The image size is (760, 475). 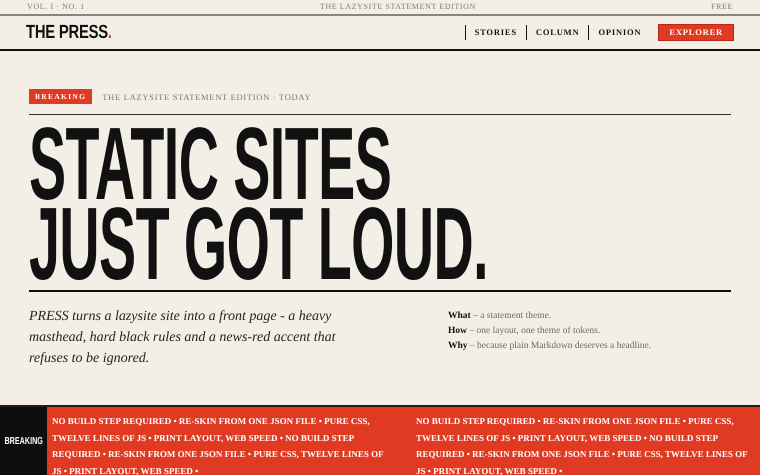 I want to click on lede-paragraph: PRESS turns a lazysite site into a front page - a heavy masthead, hard black rules and a news-red accent that refuses to be ignored., so click(x=183, y=338).